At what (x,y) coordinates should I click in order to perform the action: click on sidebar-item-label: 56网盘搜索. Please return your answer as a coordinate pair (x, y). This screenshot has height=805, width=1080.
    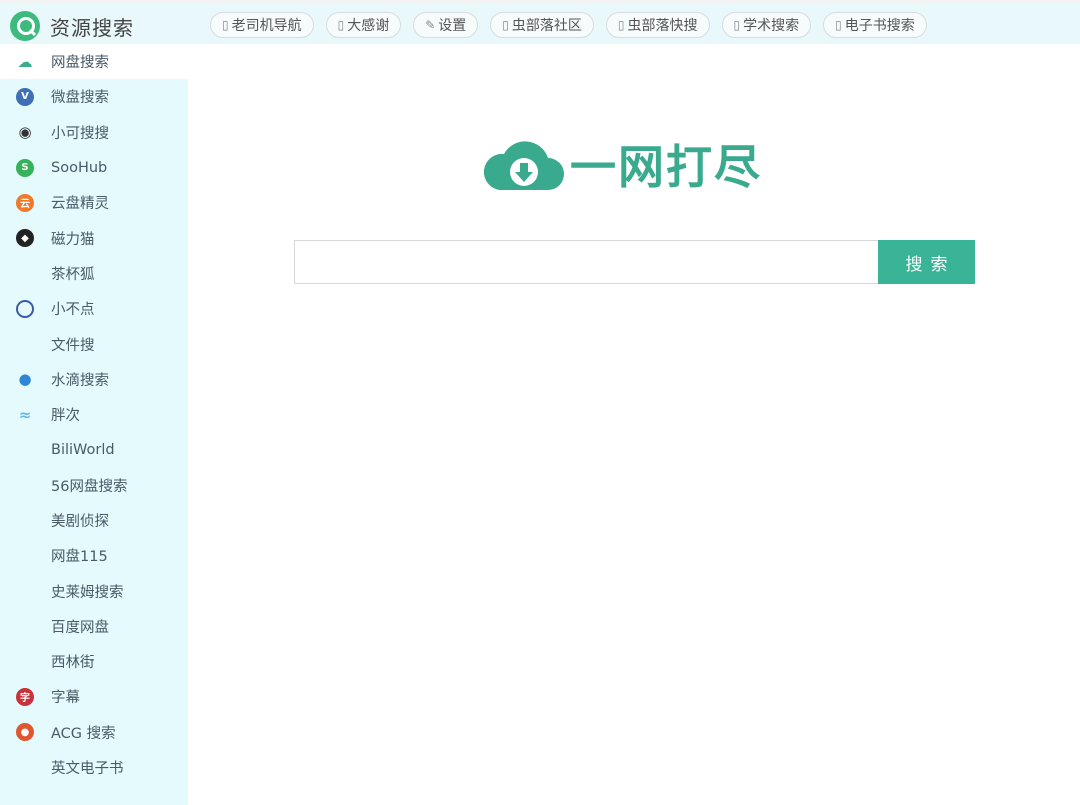
    Looking at the image, I should click on (89, 486).